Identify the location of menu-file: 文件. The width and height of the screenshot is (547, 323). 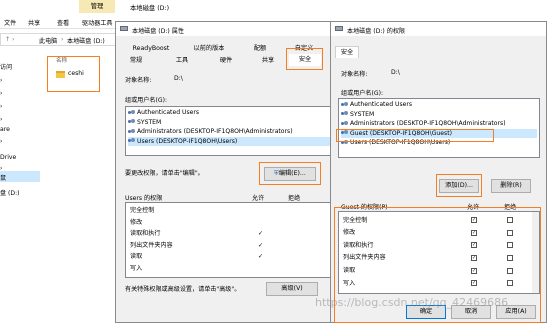
(10, 22).